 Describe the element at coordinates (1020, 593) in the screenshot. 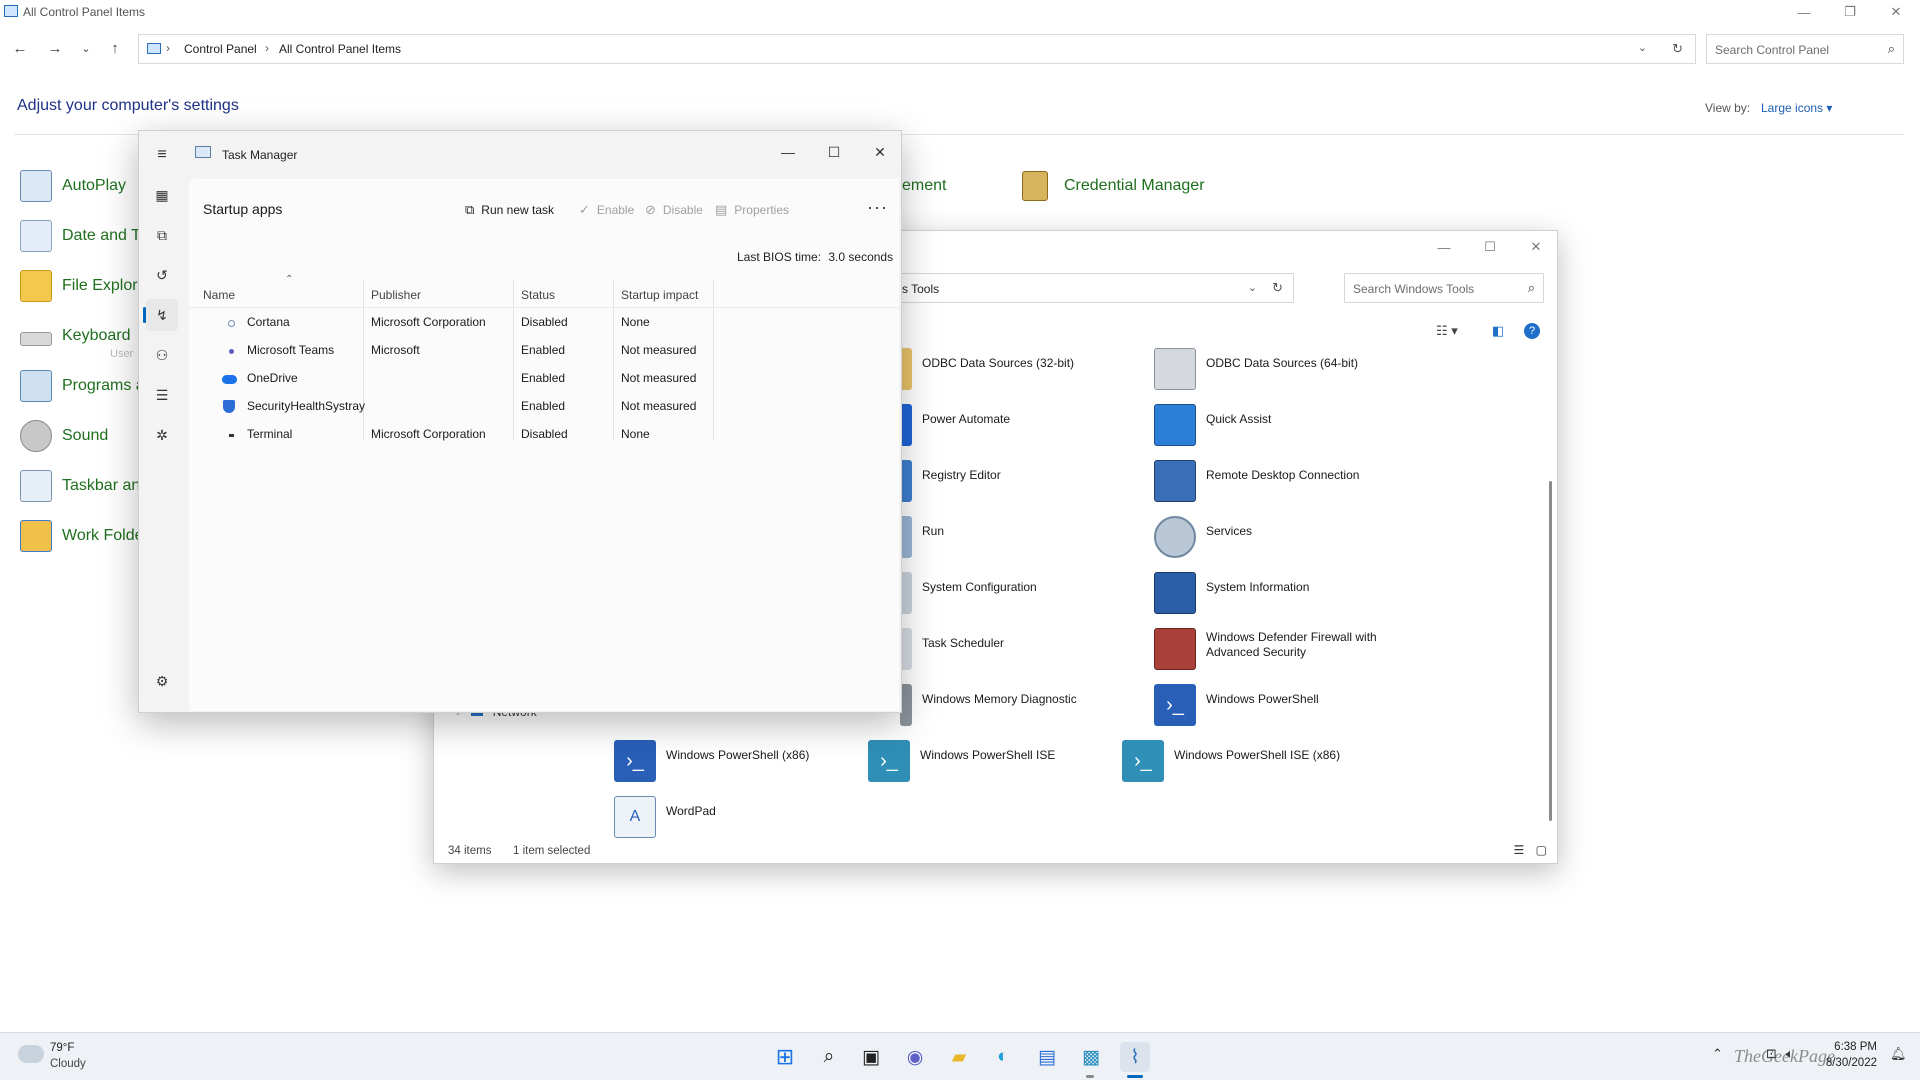

I see `tool-system-configuration: System Configuration` at that location.